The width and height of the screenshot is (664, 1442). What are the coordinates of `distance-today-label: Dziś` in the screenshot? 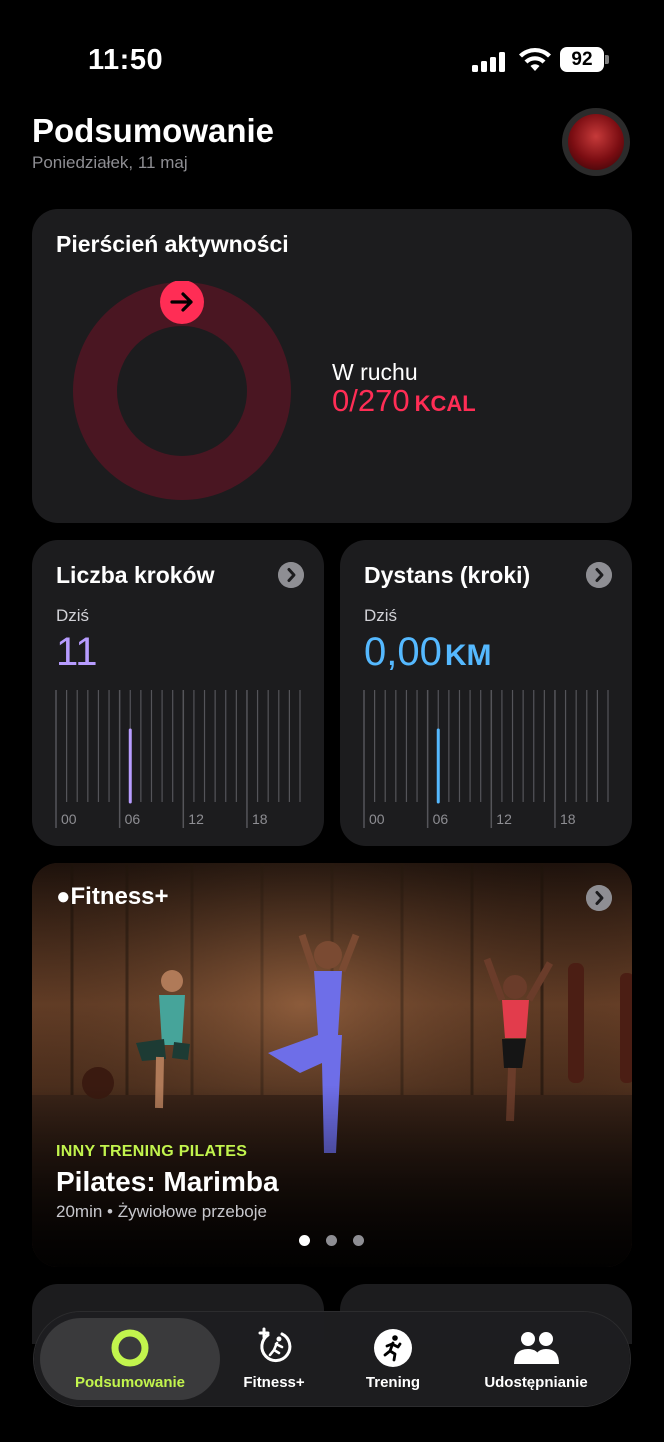 It's located at (381, 615).